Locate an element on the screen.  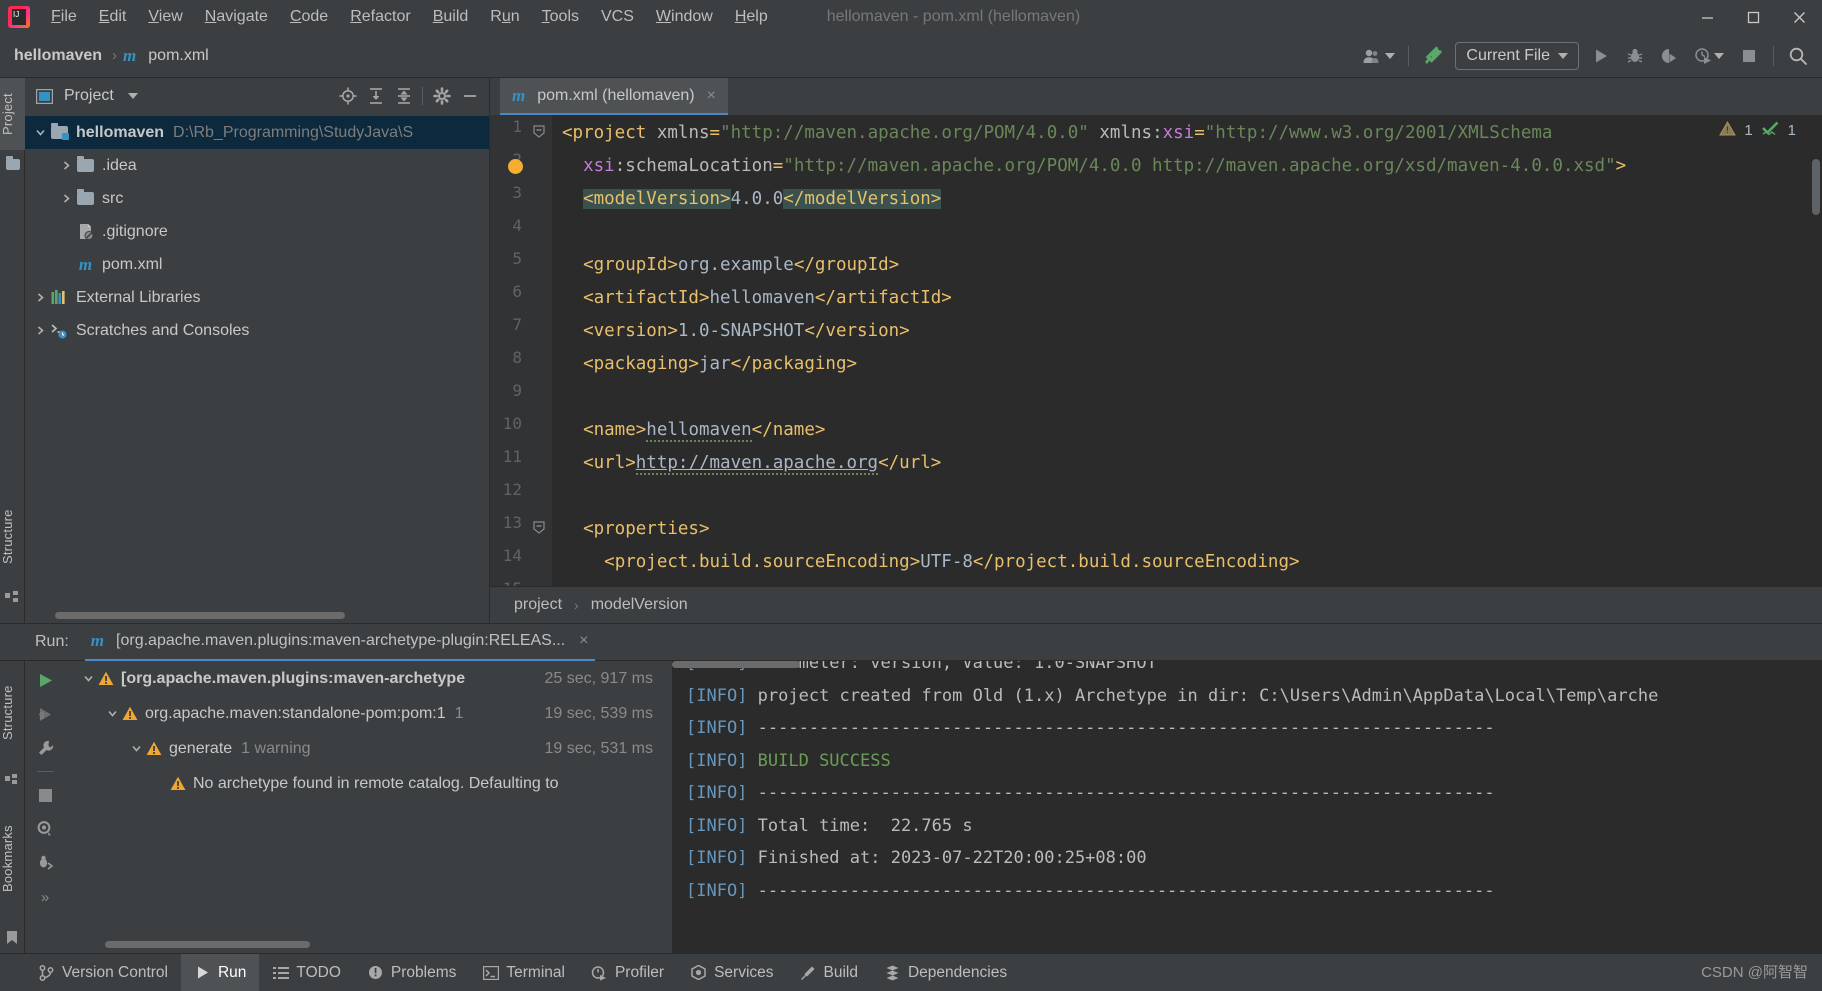
code-line: <groupId>org.example</groupId> is located at coordinates (1187, 265).